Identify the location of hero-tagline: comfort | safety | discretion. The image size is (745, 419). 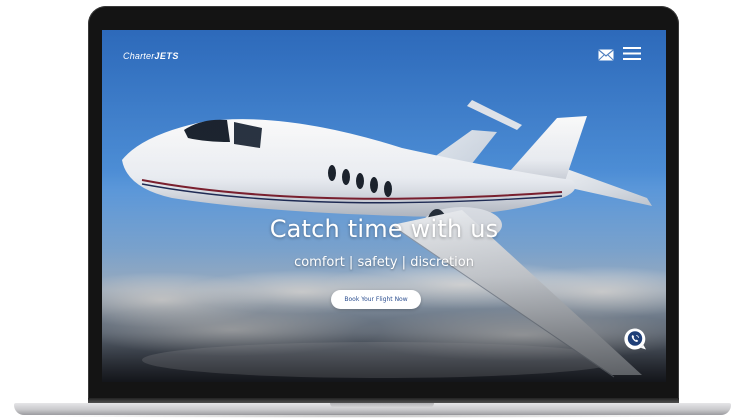
(384, 262).